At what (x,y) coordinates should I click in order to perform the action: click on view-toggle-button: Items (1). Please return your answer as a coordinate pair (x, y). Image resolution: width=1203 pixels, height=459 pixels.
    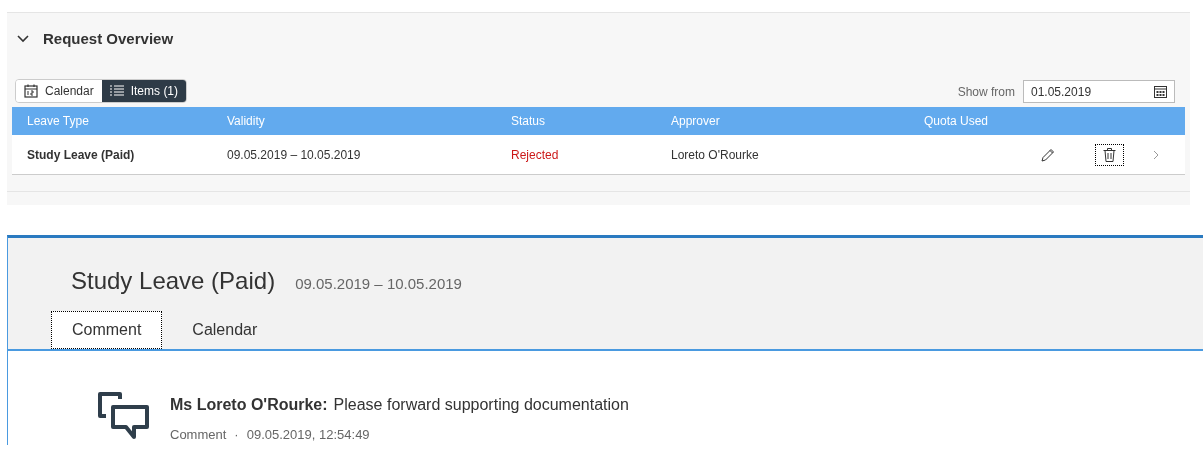
    Looking at the image, I should click on (144, 91).